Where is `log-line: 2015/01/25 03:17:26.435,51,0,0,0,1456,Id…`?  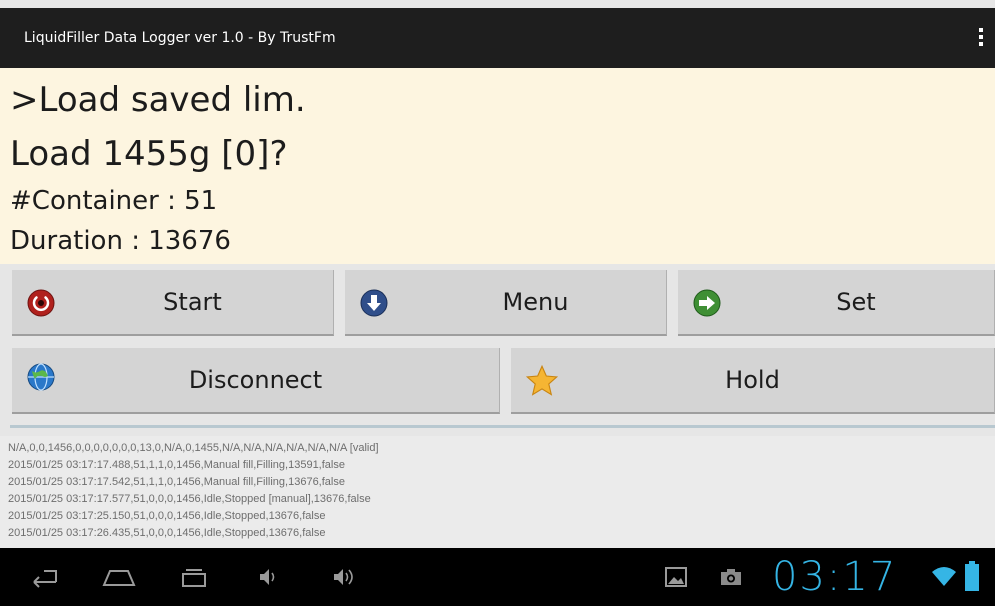
log-line: 2015/01/25 03:17:26.435,51,0,0,0,1456,Id… is located at coordinates (167, 533).